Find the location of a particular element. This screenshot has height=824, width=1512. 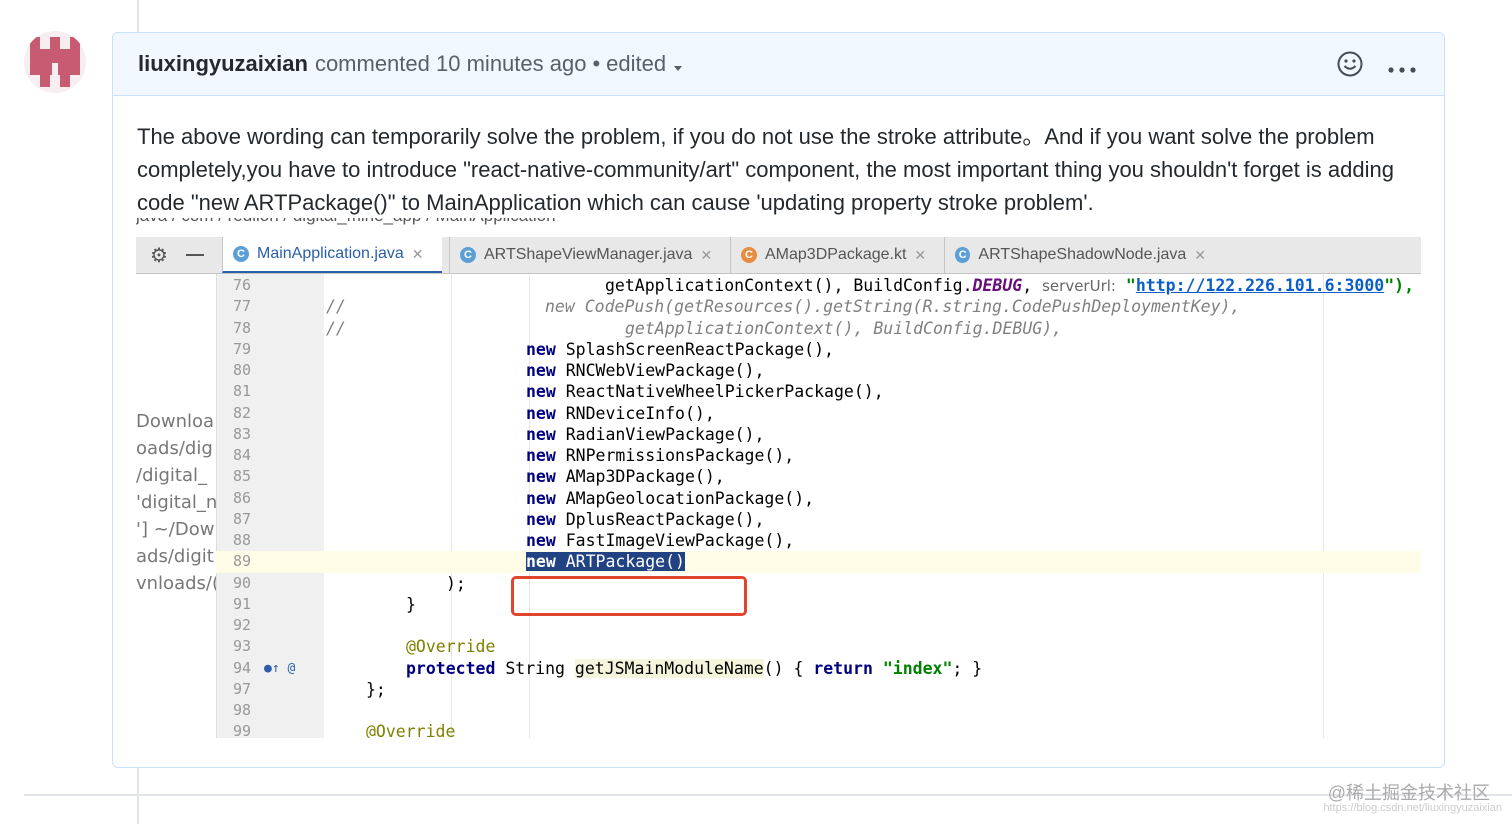

code-line: 97}; is located at coordinates (818, 689).